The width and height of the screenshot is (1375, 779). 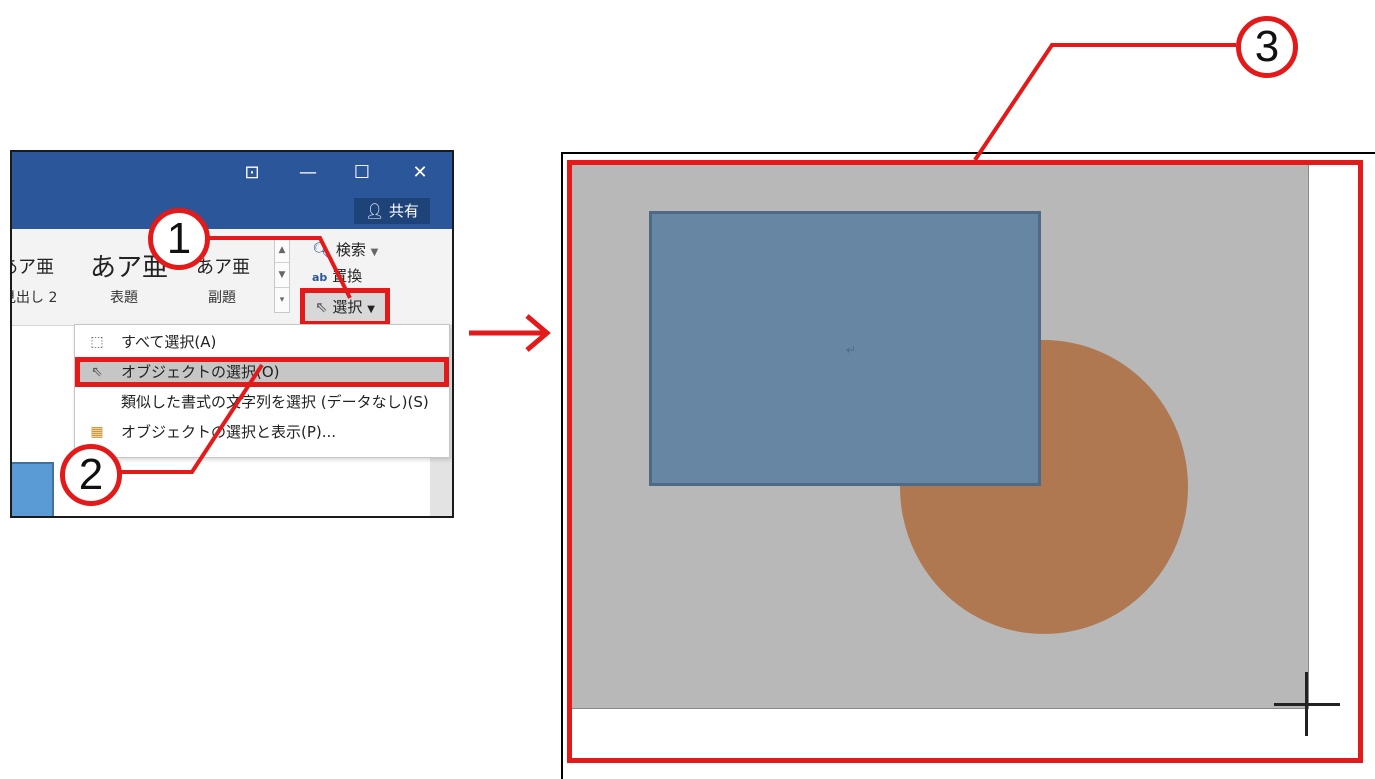 I want to click on replace-label: 置換, so click(x=347, y=276).